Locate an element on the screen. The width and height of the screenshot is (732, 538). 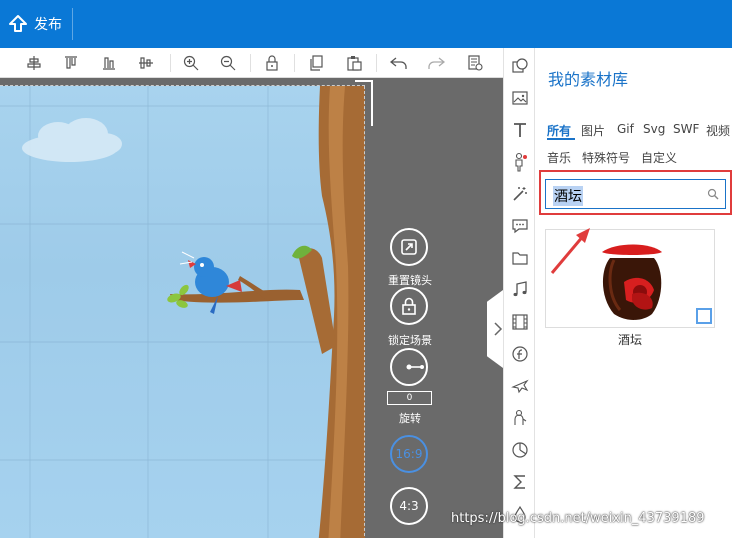
asset-type-sidebar is located at coordinates (519, 293).